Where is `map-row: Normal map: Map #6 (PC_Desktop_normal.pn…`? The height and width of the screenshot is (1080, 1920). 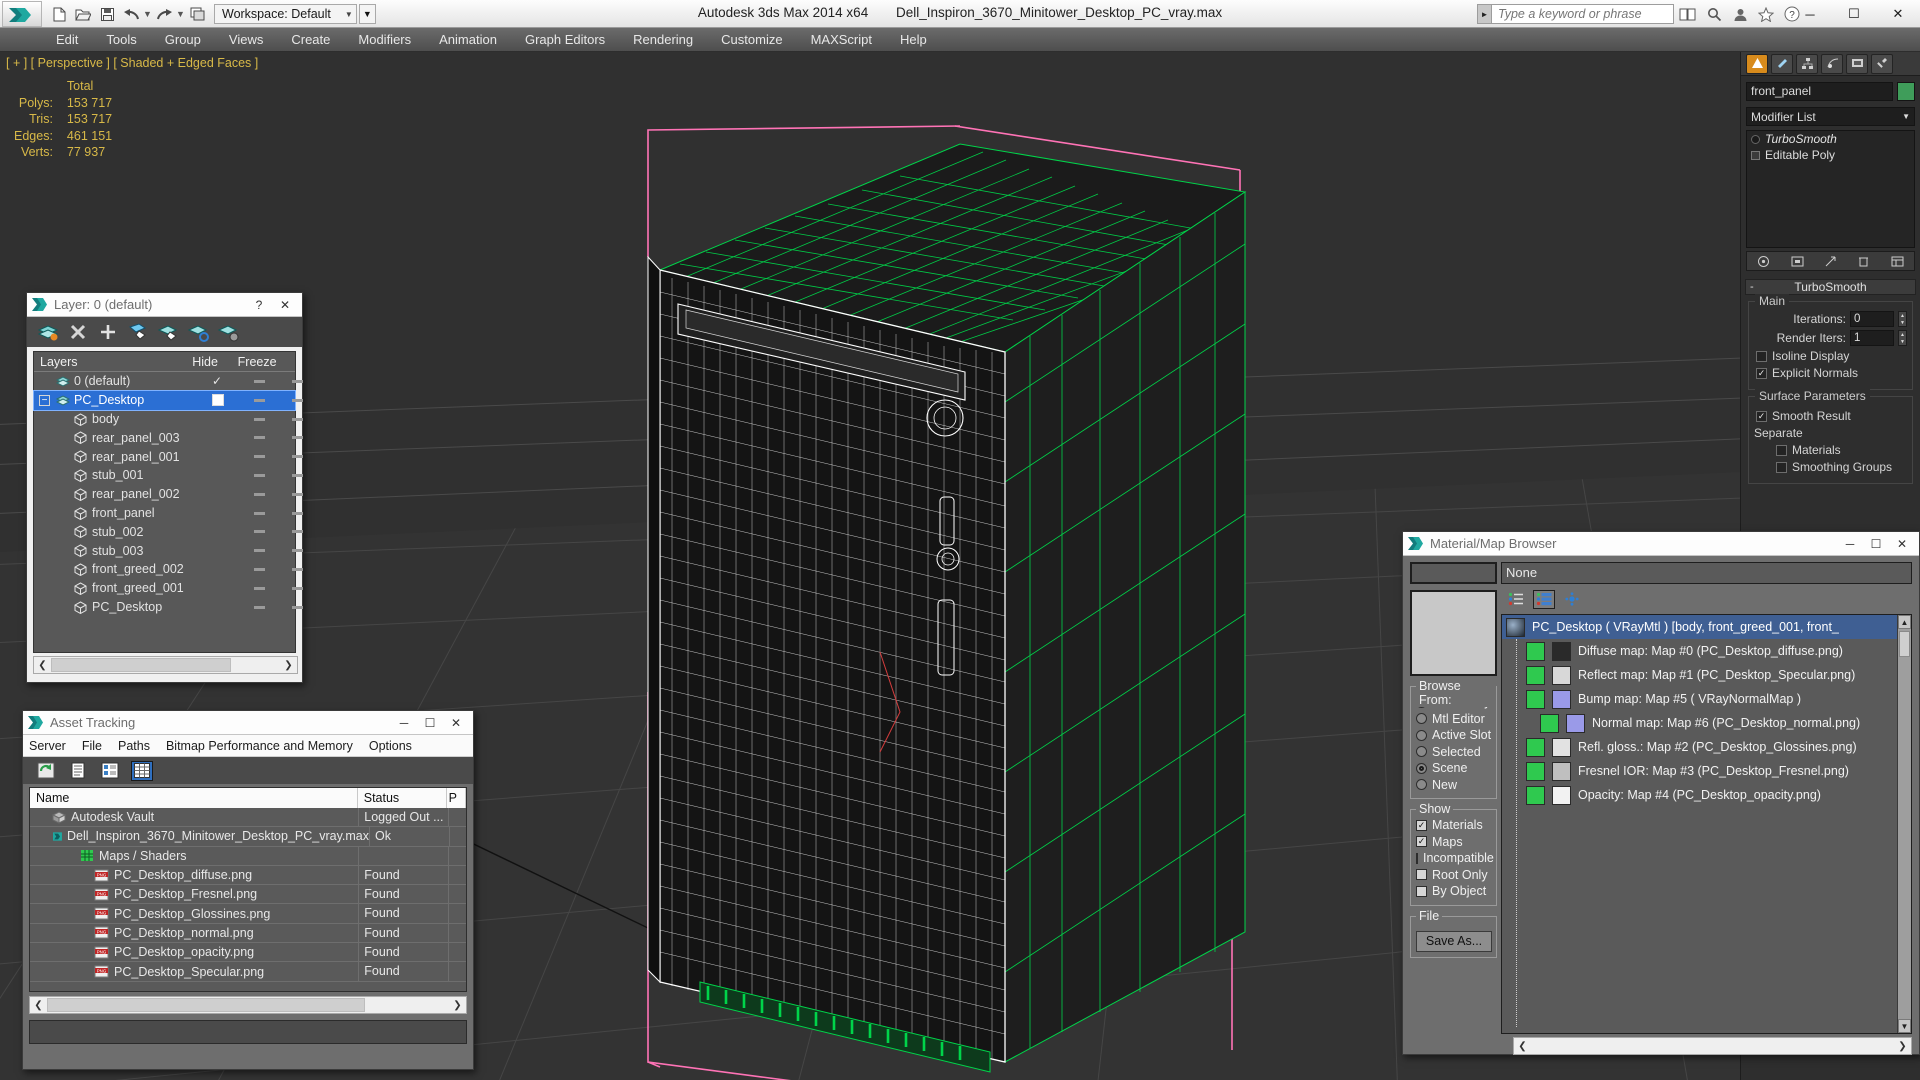
map-row: Normal map: Map #6 (PC_Desktop_normal.pn… is located at coordinates (1706, 723).